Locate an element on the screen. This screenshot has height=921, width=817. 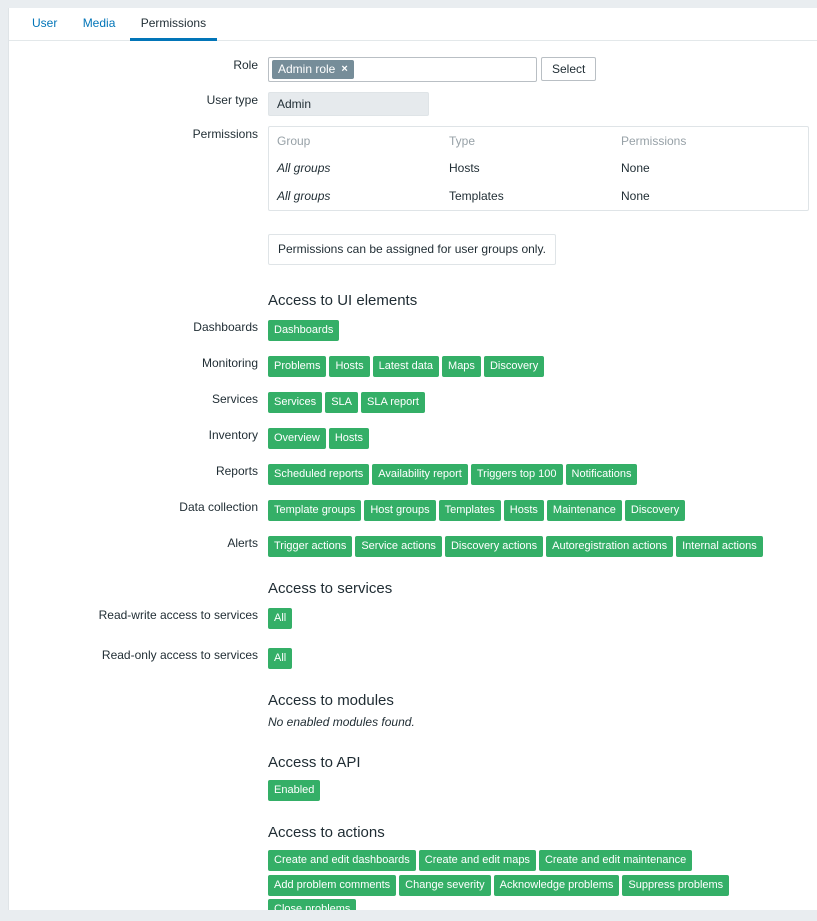
status-badge: Change severity is located at coordinates (445, 885).